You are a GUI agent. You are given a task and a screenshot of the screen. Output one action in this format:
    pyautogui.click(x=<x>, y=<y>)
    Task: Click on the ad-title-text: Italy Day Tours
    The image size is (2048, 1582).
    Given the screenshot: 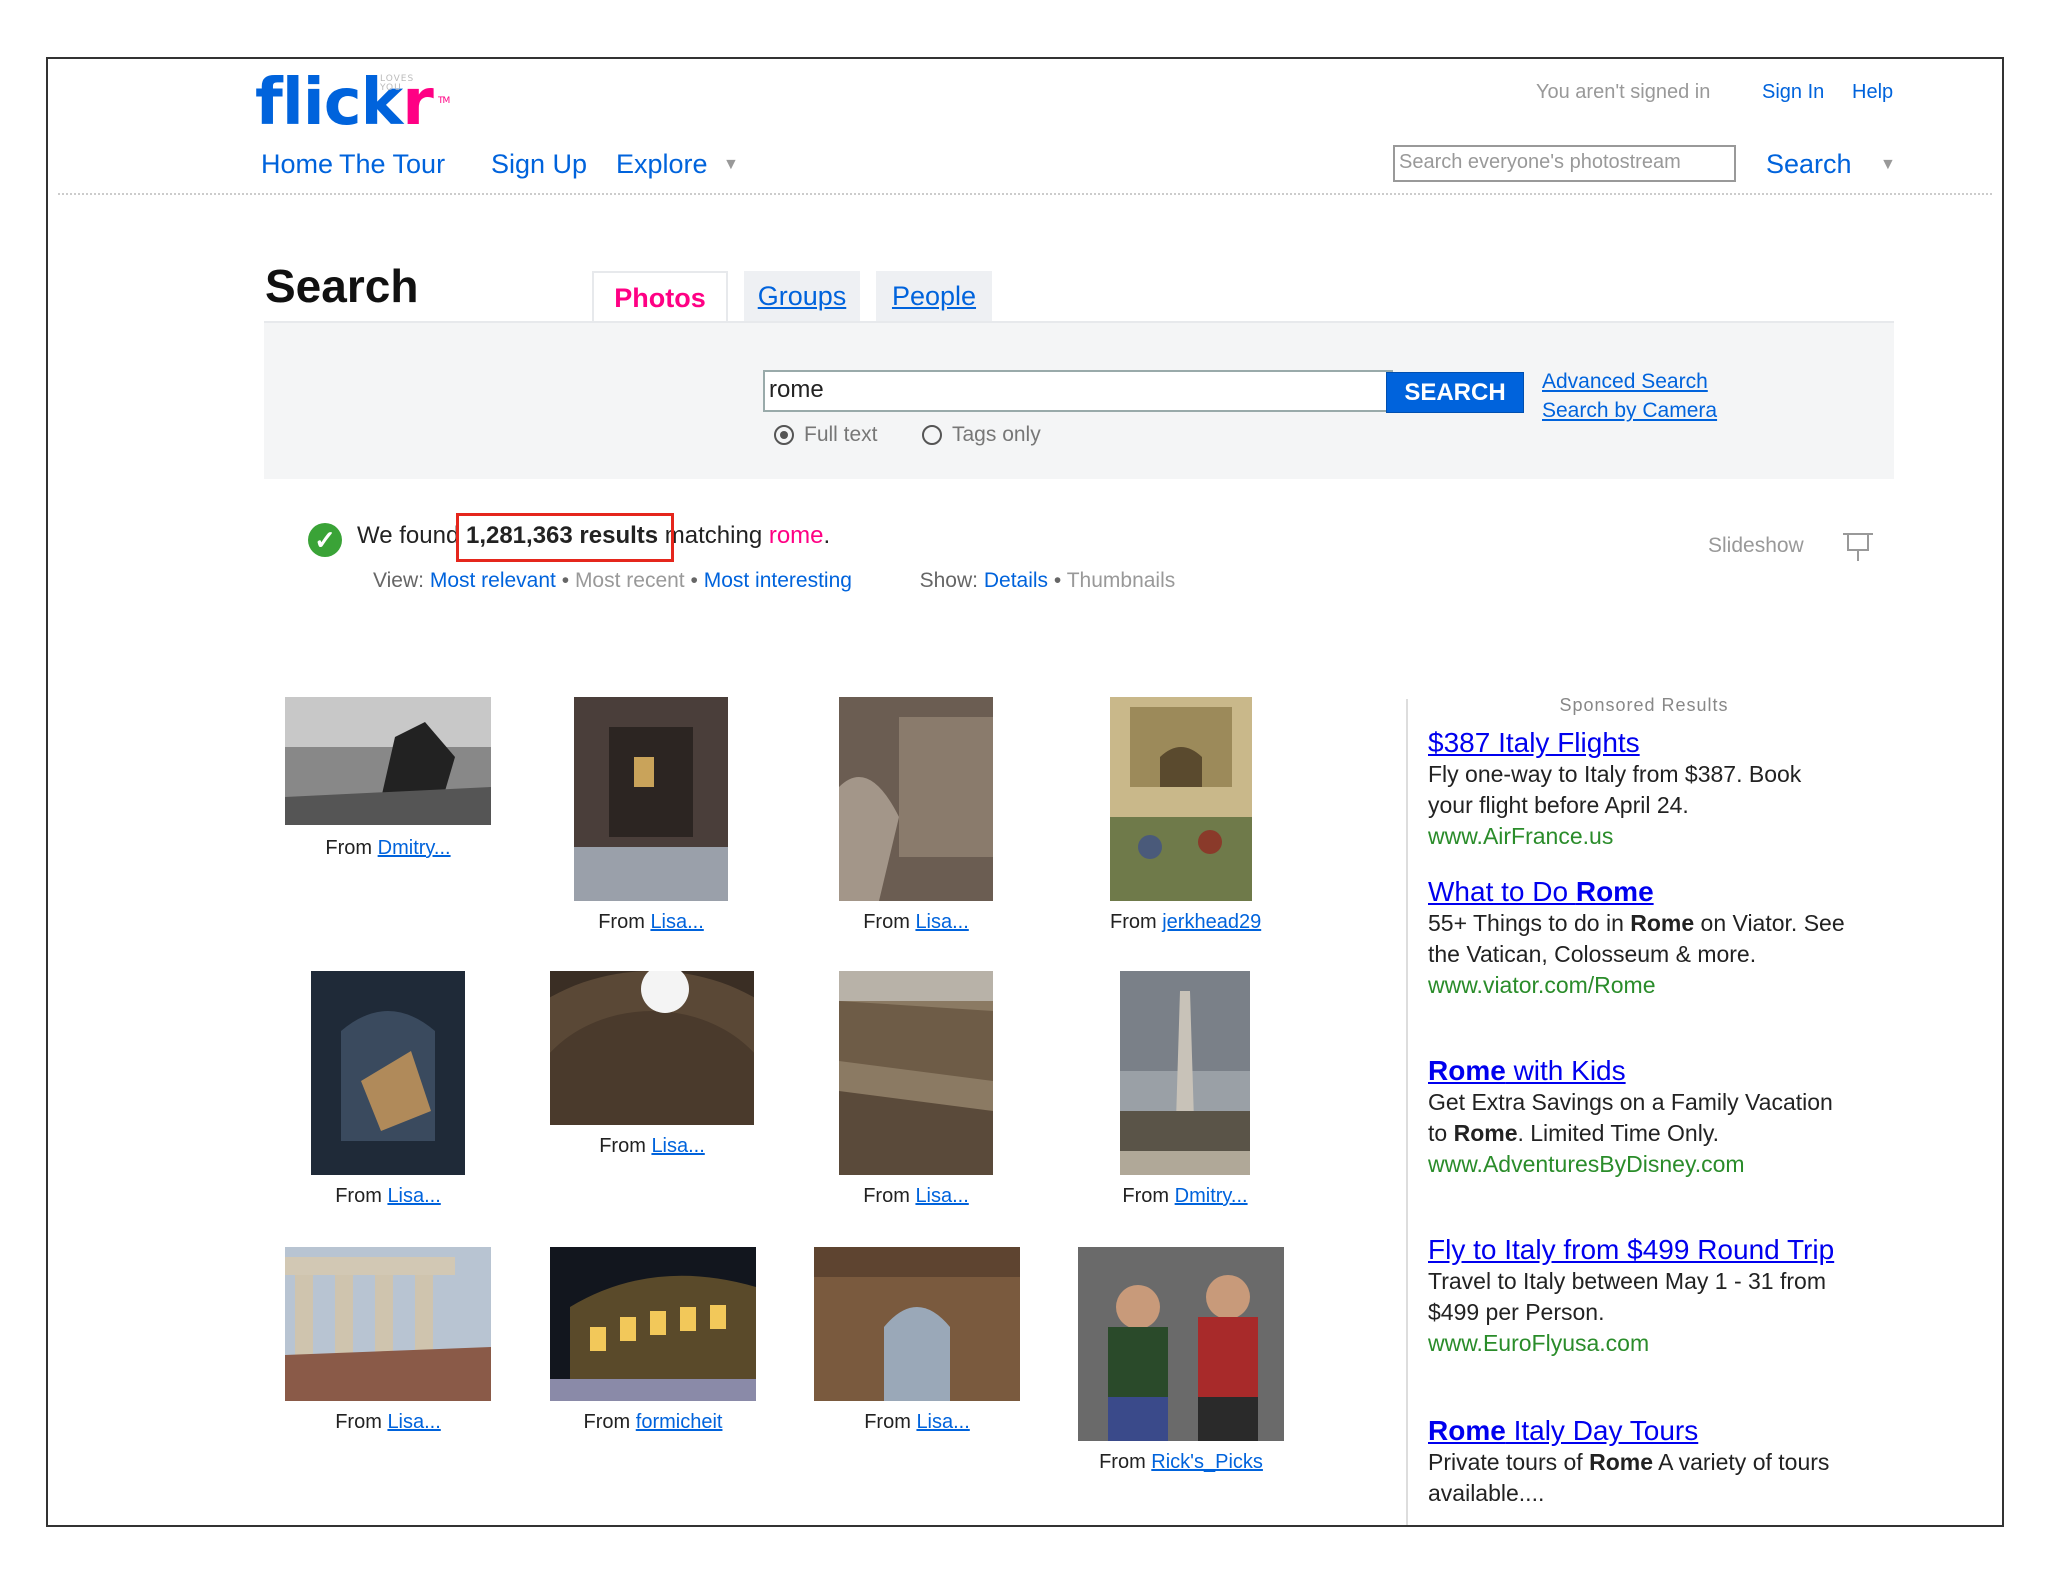 What is the action you would take?
    pyautogui.click(x=1602, y=1430)
    